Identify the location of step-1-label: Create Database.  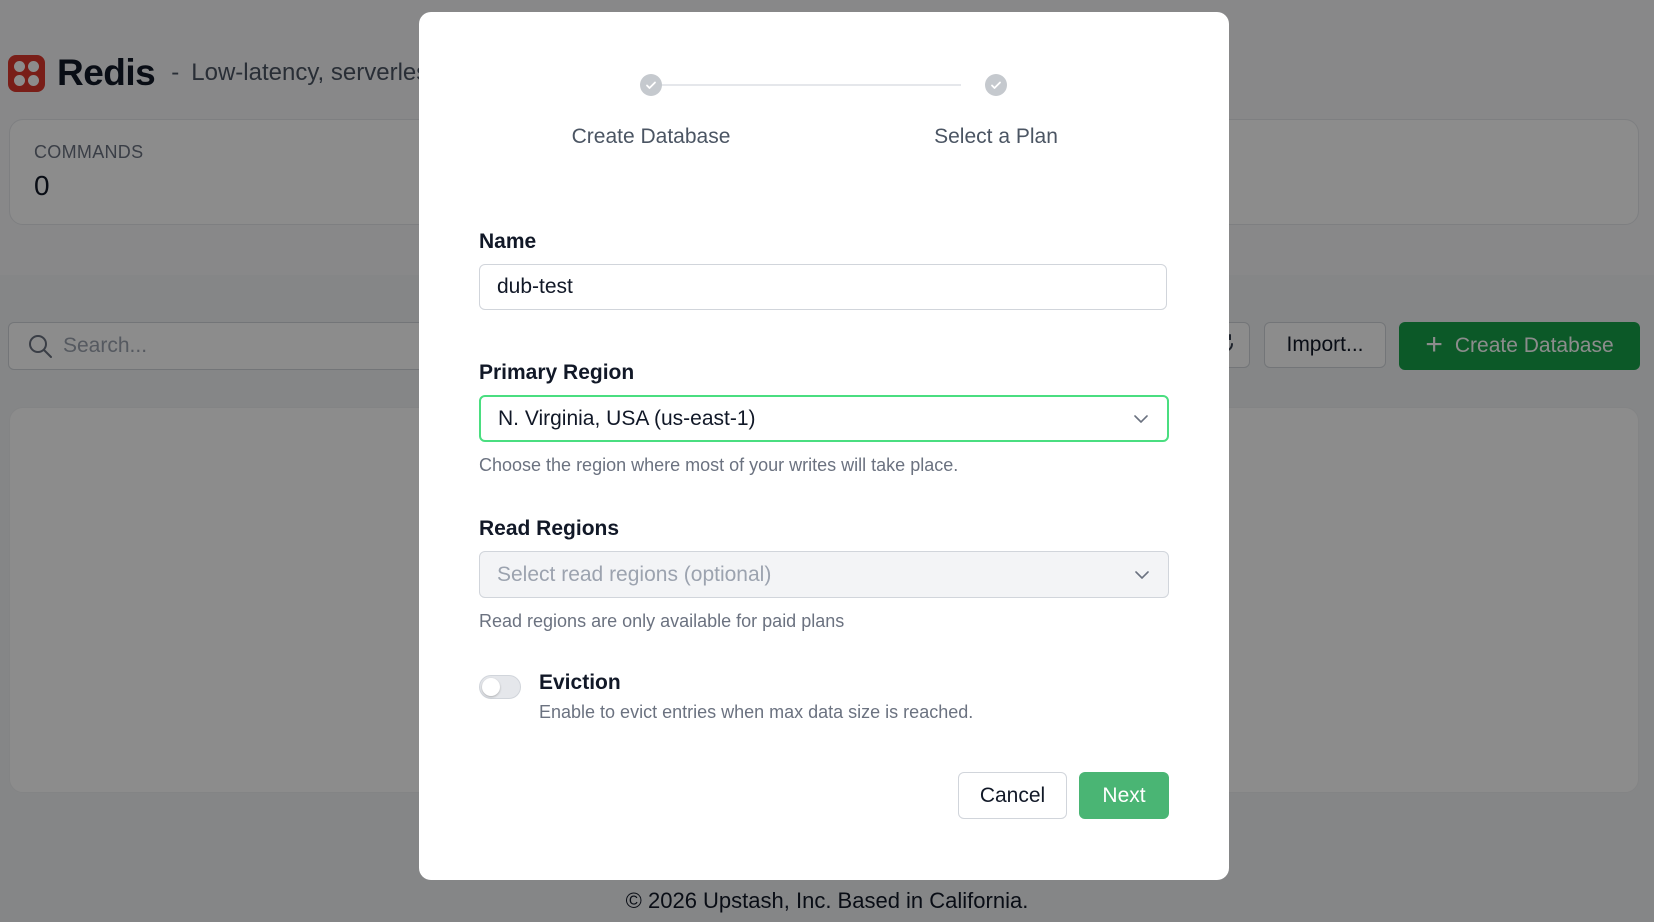
(651, 136).